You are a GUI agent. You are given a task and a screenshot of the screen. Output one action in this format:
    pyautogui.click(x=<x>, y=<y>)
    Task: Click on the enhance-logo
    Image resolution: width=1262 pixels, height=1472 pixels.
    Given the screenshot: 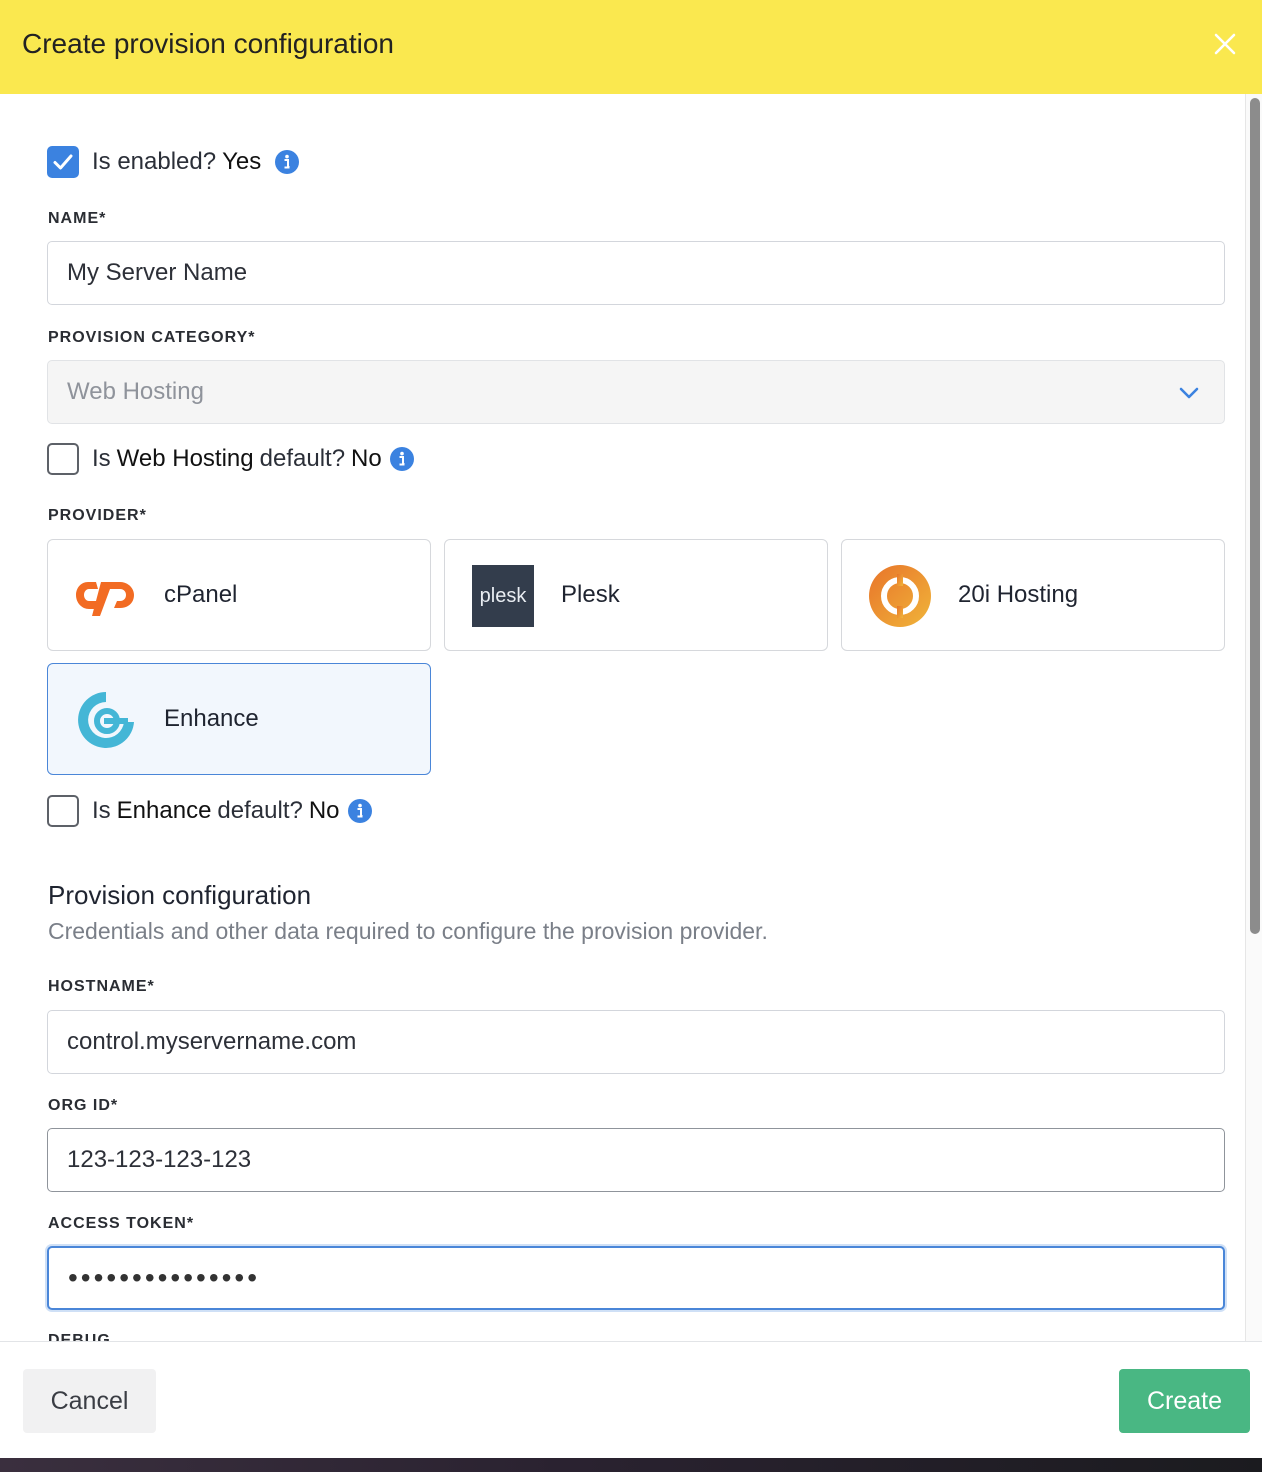 What is the action you would take?
    pyautogui.click(x=106, y=720)
    